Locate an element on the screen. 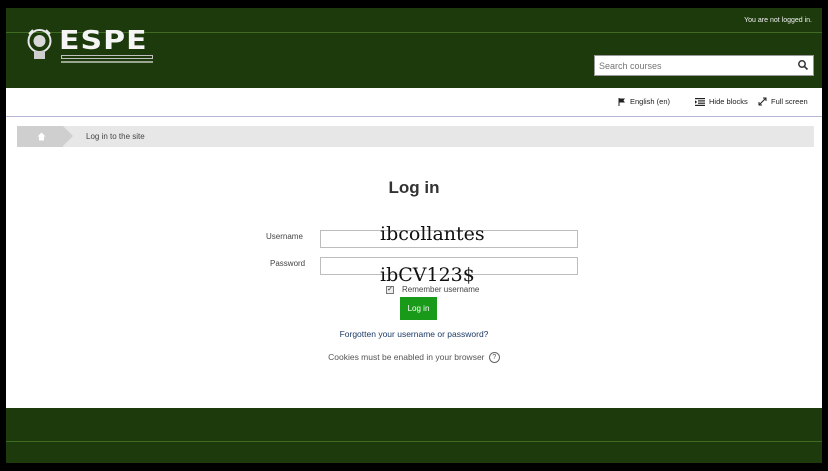 The image size is (828, 471). remember-username: ✓ Remember username is located at coordinates (432, 289).